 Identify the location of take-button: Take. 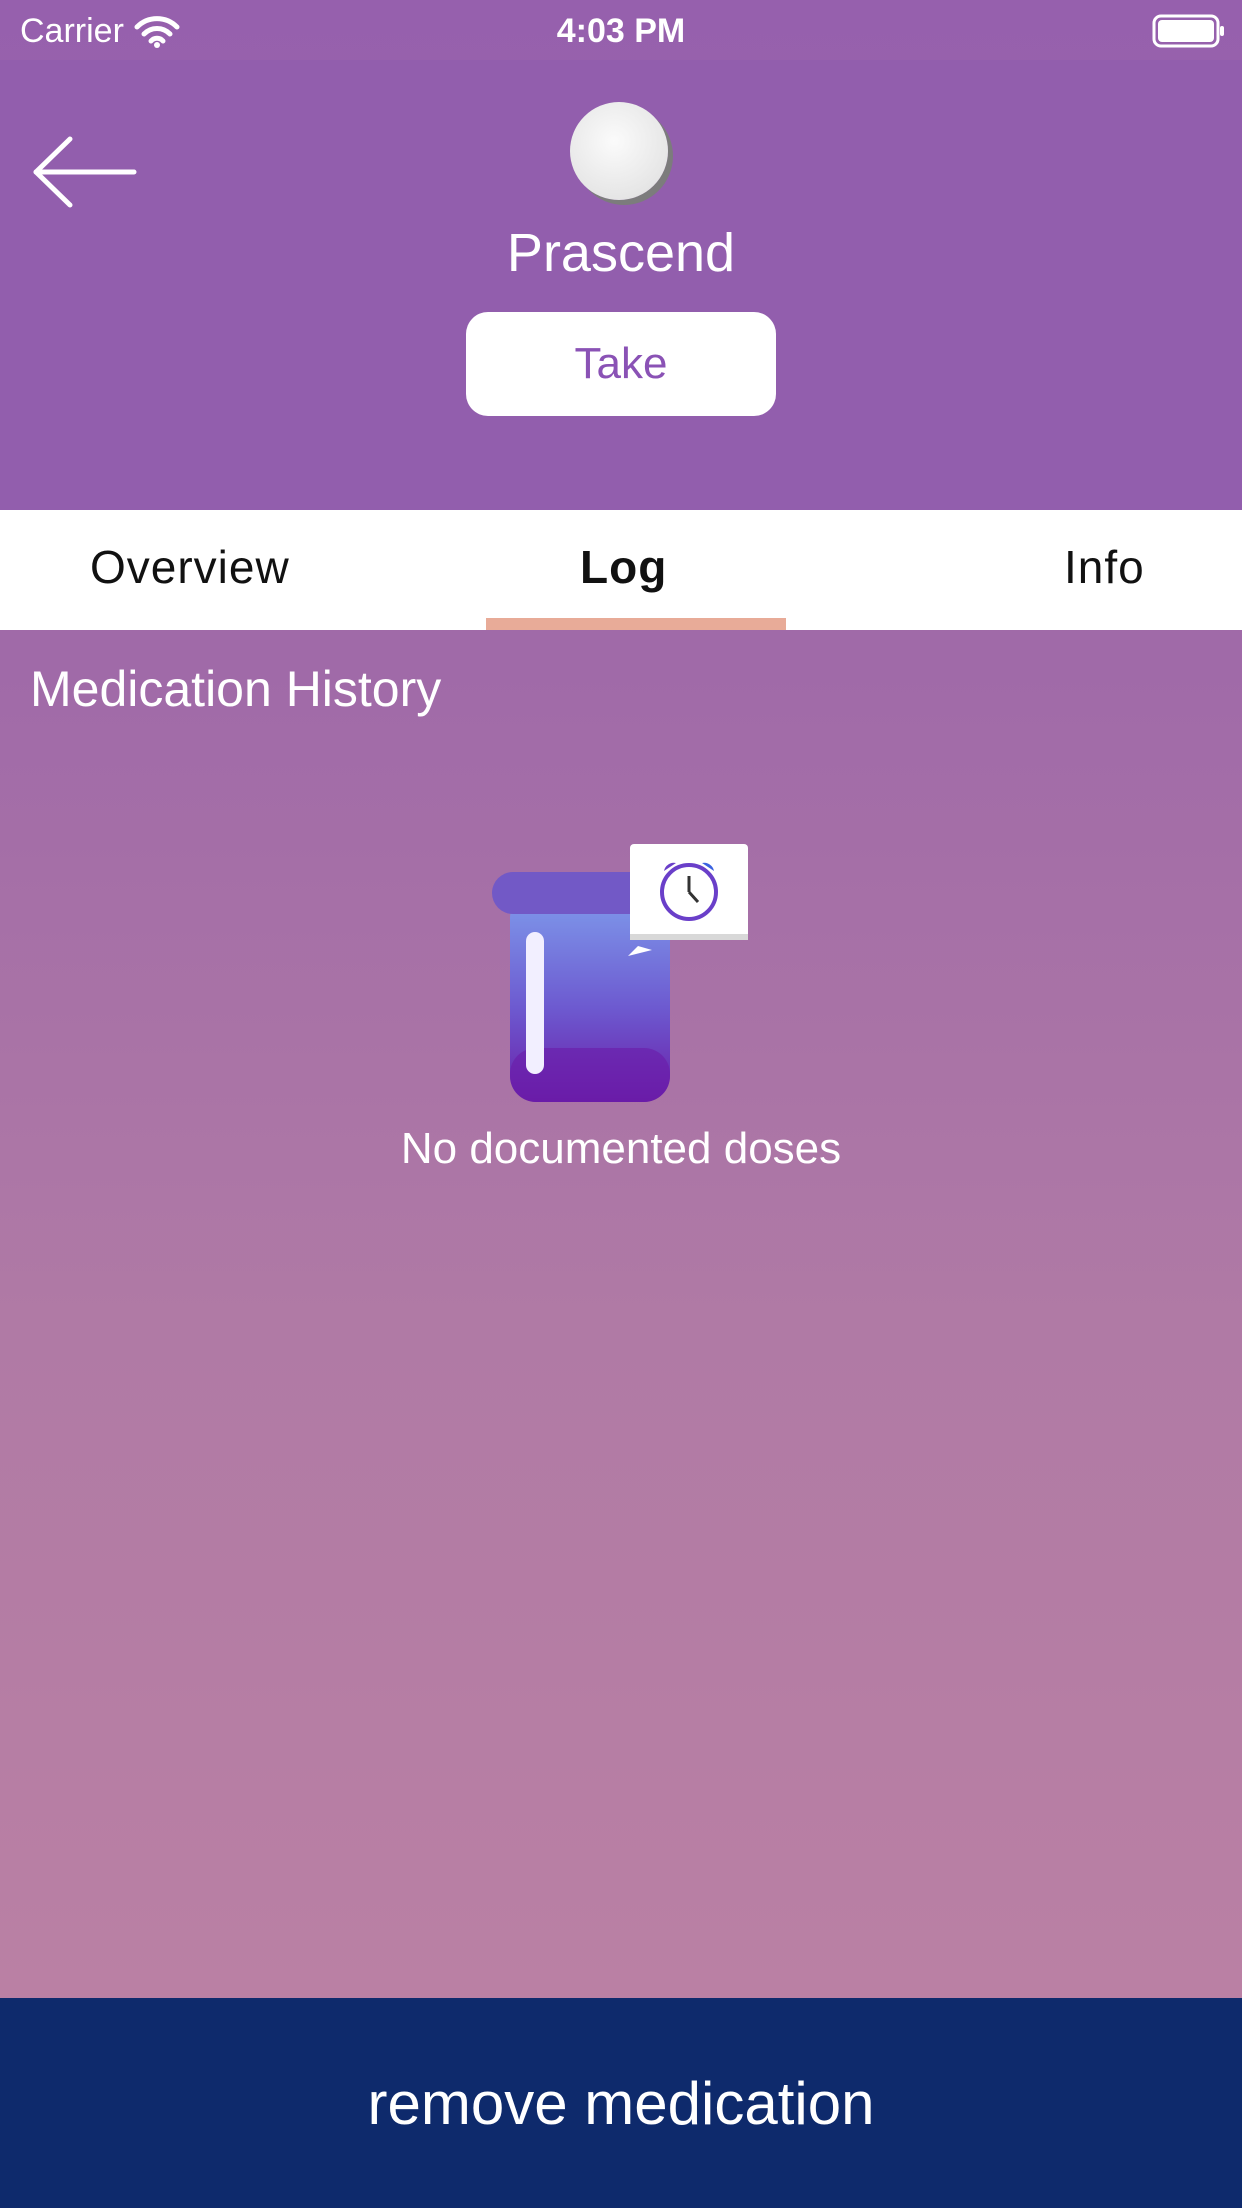
(621, 364).